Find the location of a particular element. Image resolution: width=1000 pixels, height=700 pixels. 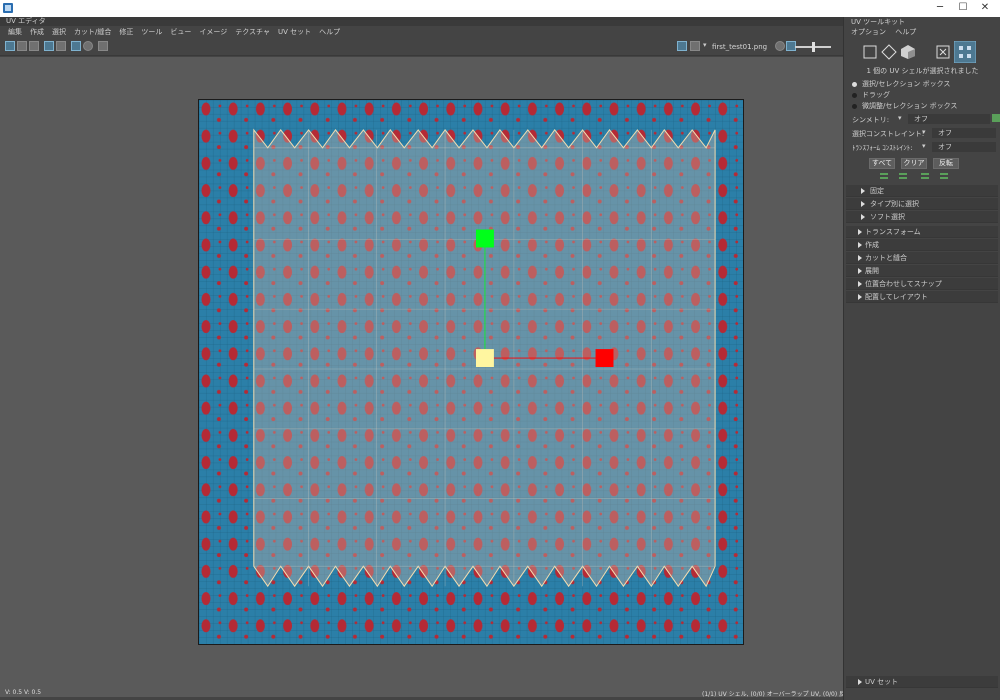

symmetry-dropdown-icon: ▾ is located at coordinates (900, 118).